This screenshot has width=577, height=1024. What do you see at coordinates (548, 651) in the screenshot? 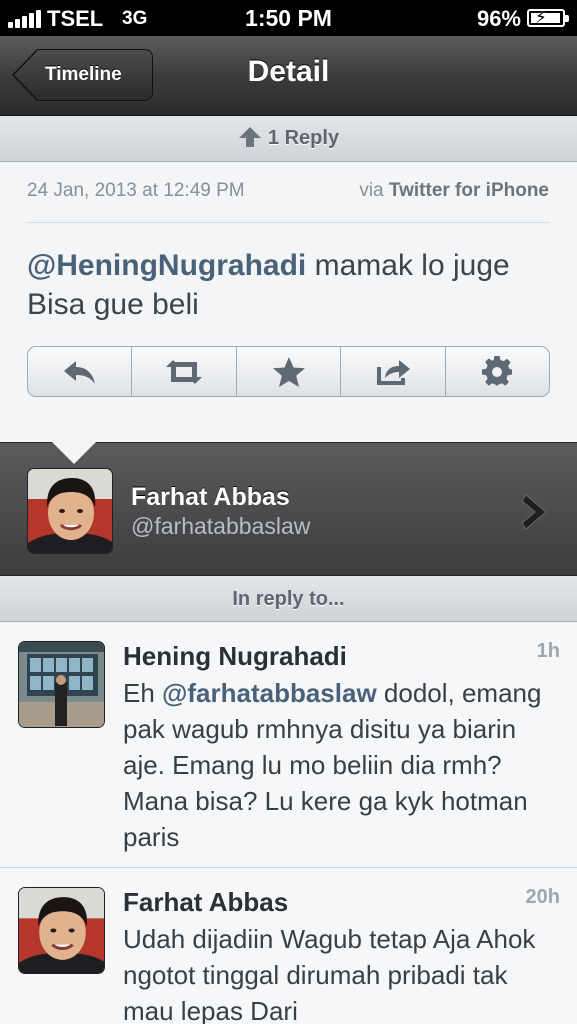
I see `tweet-age: 1h` at bounding box center [548, 651].